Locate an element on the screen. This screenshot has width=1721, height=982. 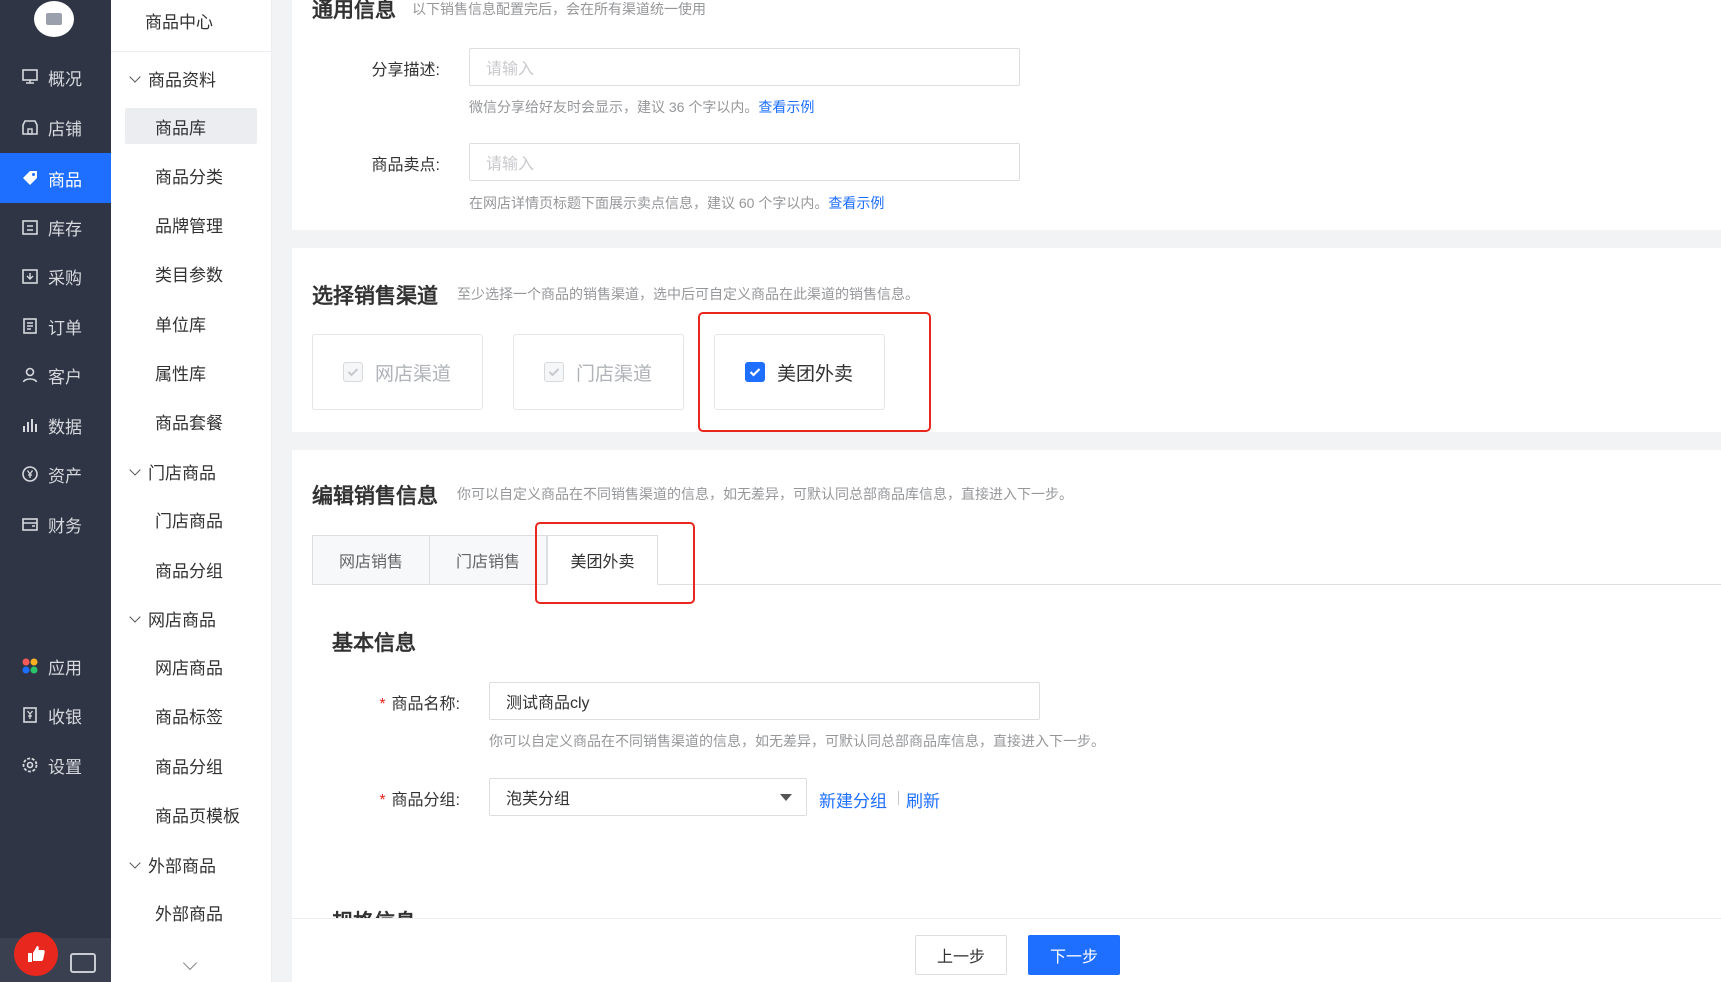
subnav-group-goods-data: 商品资料 is located at coordinates (171, 78).